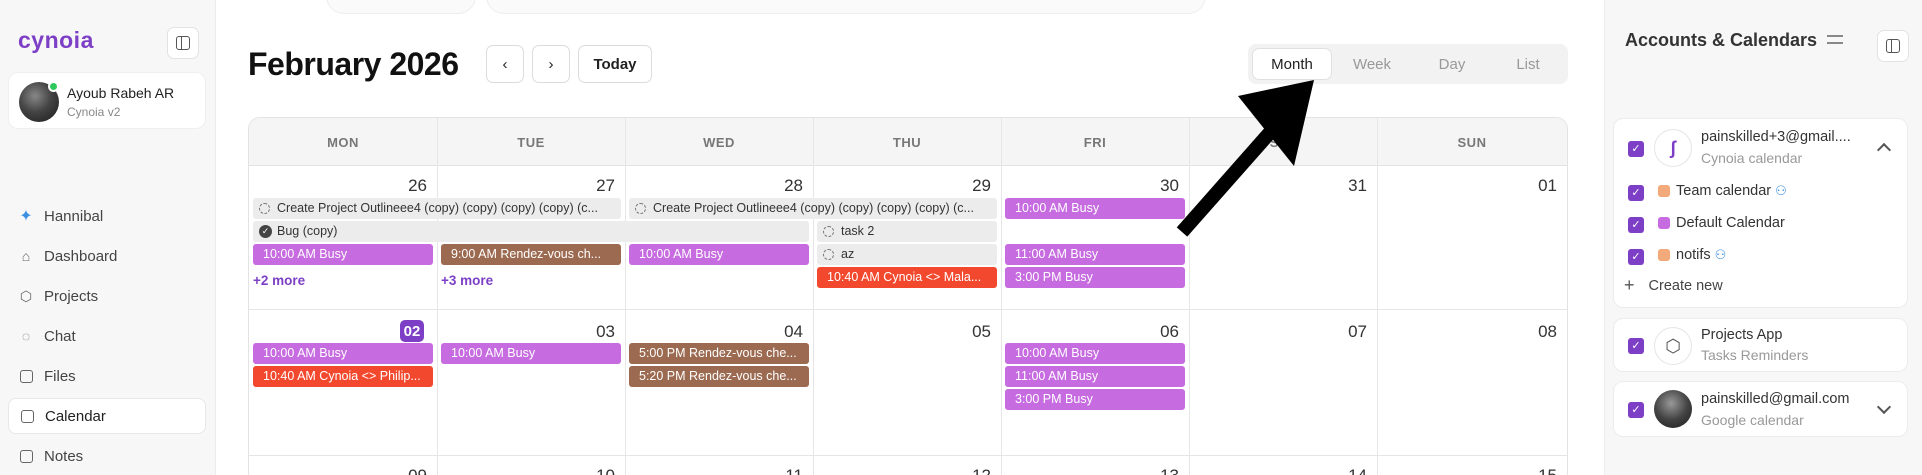 The width and height of the screenshot is (1922, 475). I want to click on day-number: 01, so click(1537, 186).